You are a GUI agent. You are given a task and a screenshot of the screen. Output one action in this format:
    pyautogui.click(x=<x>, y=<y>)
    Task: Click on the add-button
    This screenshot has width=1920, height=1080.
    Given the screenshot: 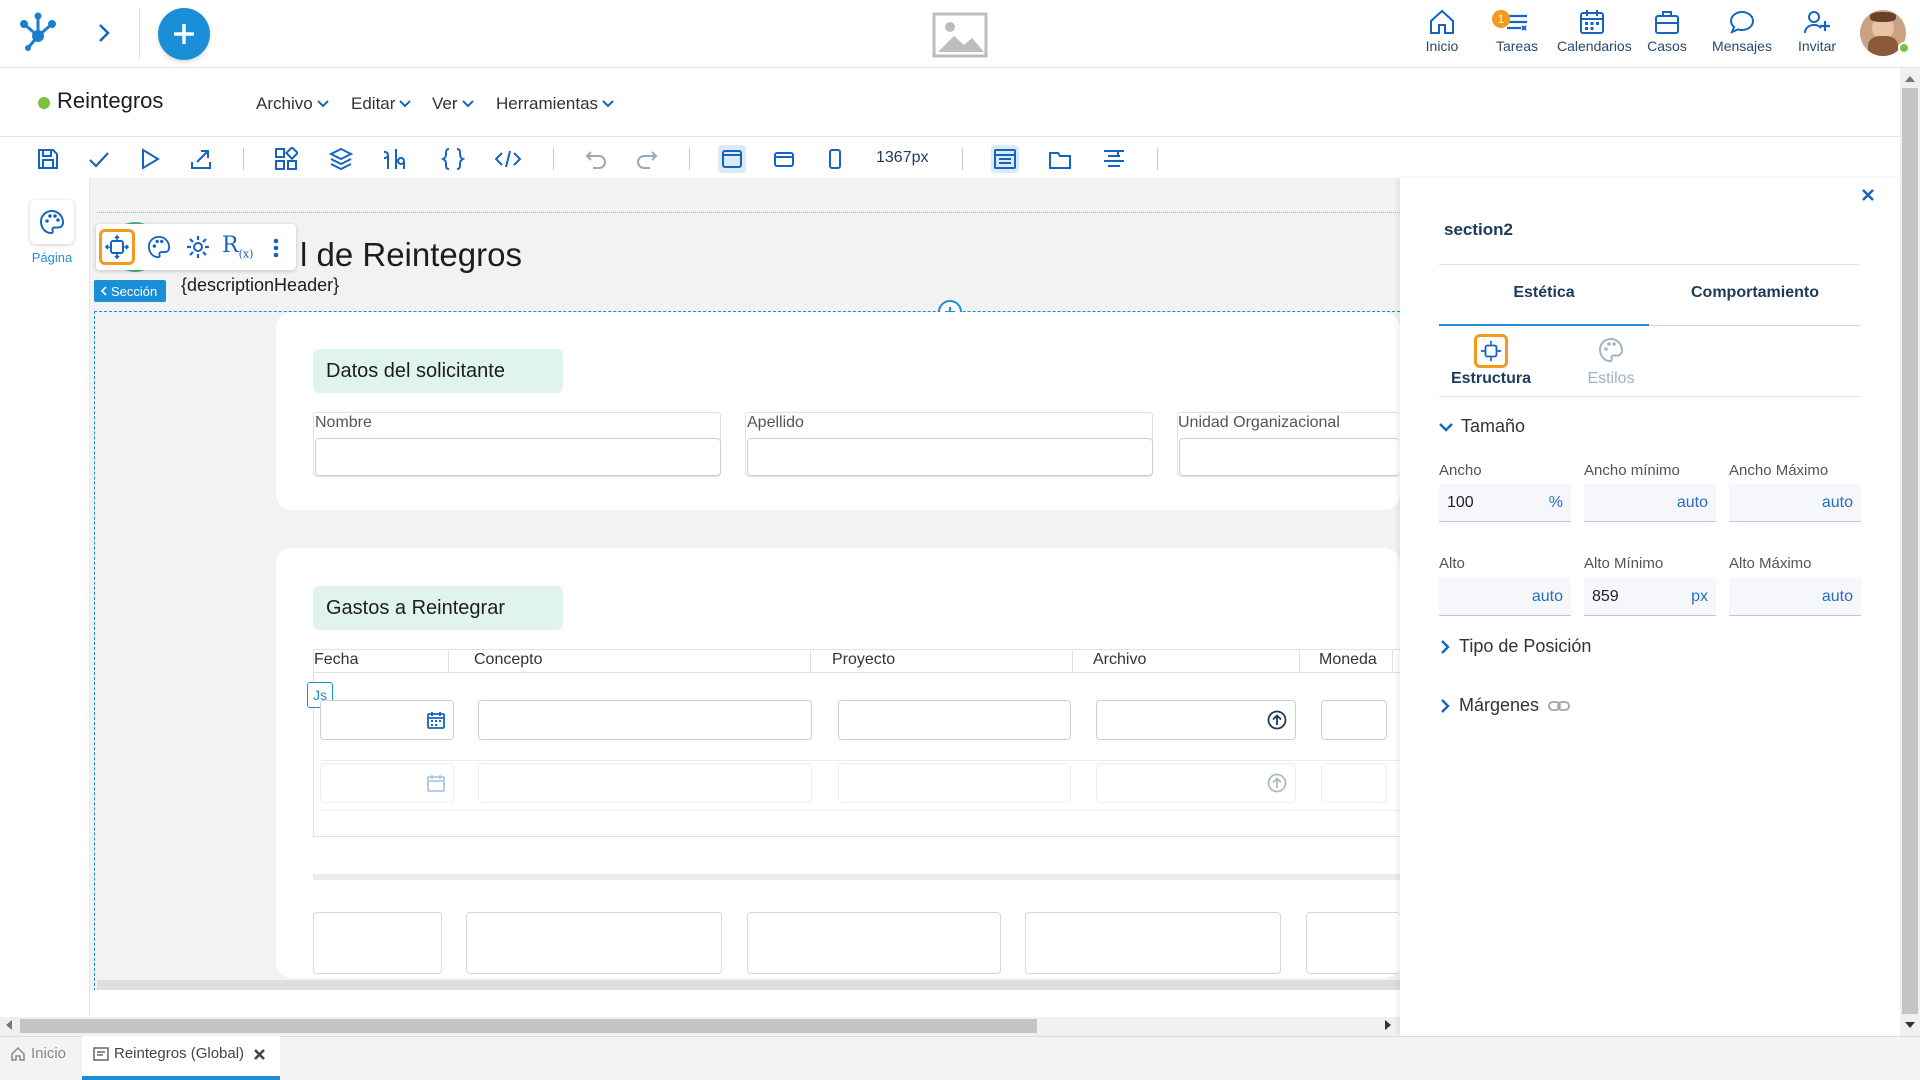 What is the action you would take?
    pyautogui.click(x=184, y=34)
    